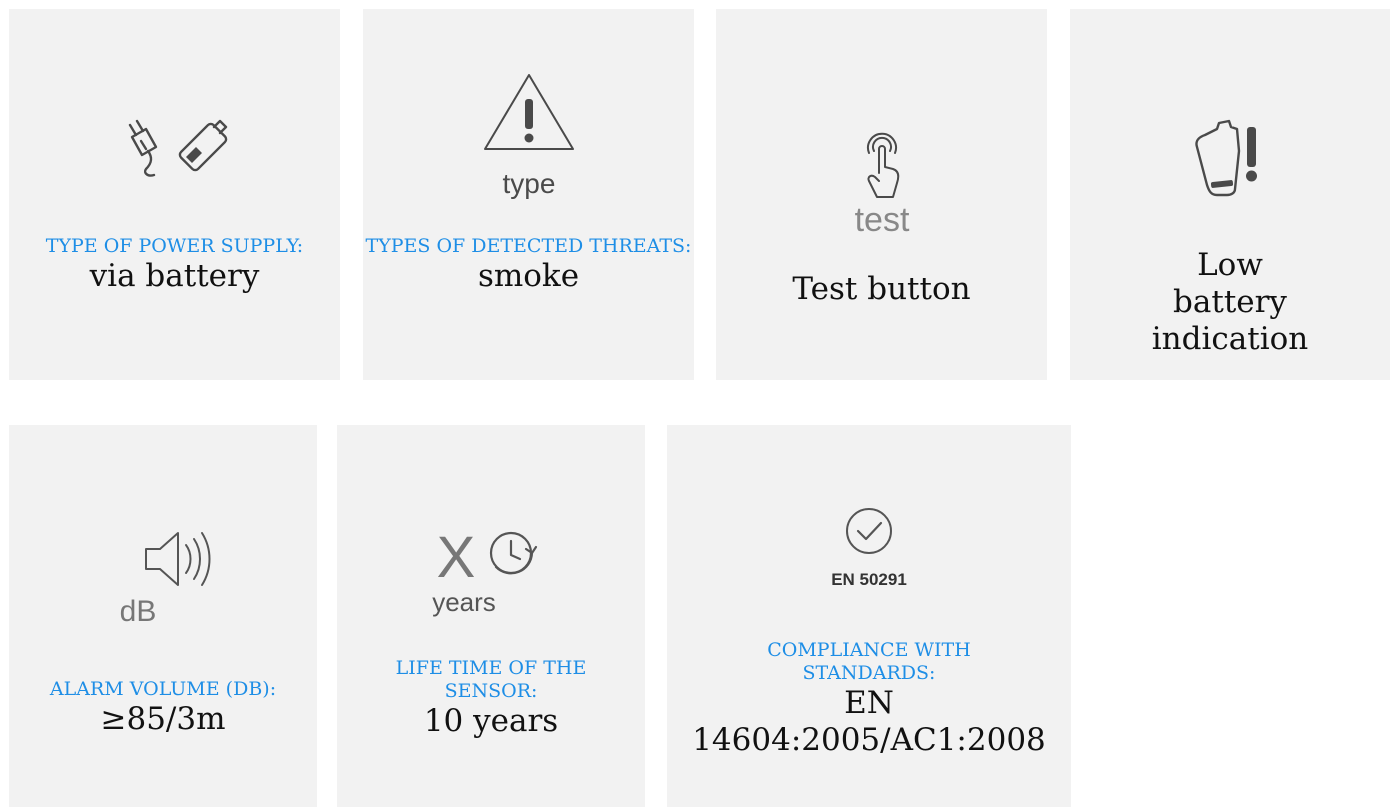  I want to click on feature-label: COMPLIANCE WITH STANDARDS:, so click(869, 661).